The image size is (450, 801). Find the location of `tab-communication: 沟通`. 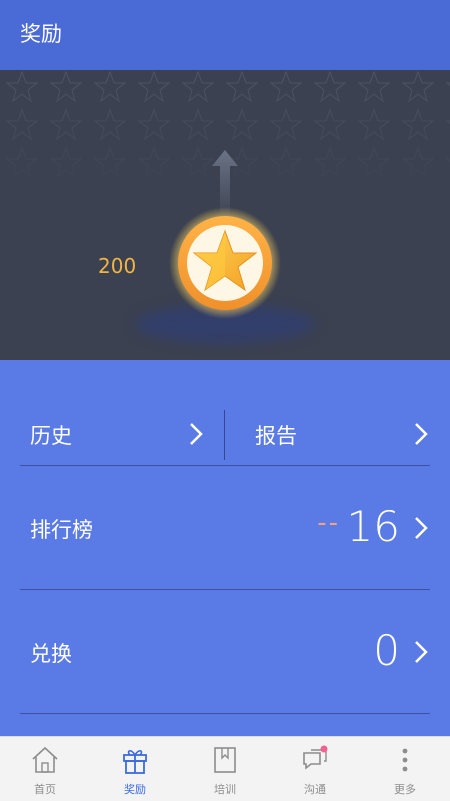

tab-communication: 沟通 is located at coordinates (315, 769).